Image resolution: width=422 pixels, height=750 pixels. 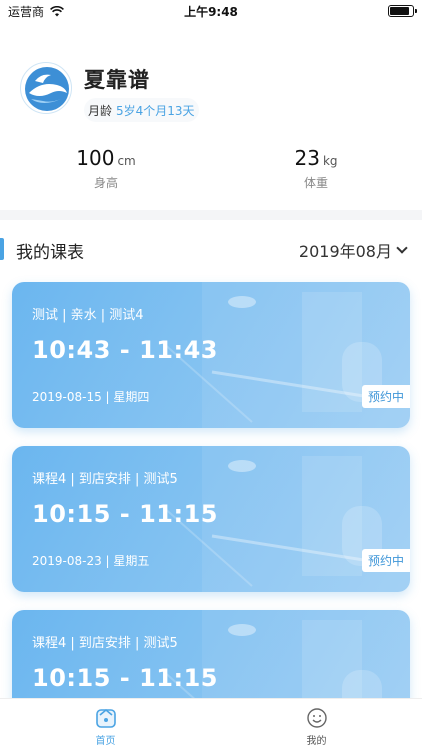 What do you see at coordinates (91, 397) in the screenshot?
I see `class-date: 2019-08-15 | 星期四` at bounding box center [91, 397].